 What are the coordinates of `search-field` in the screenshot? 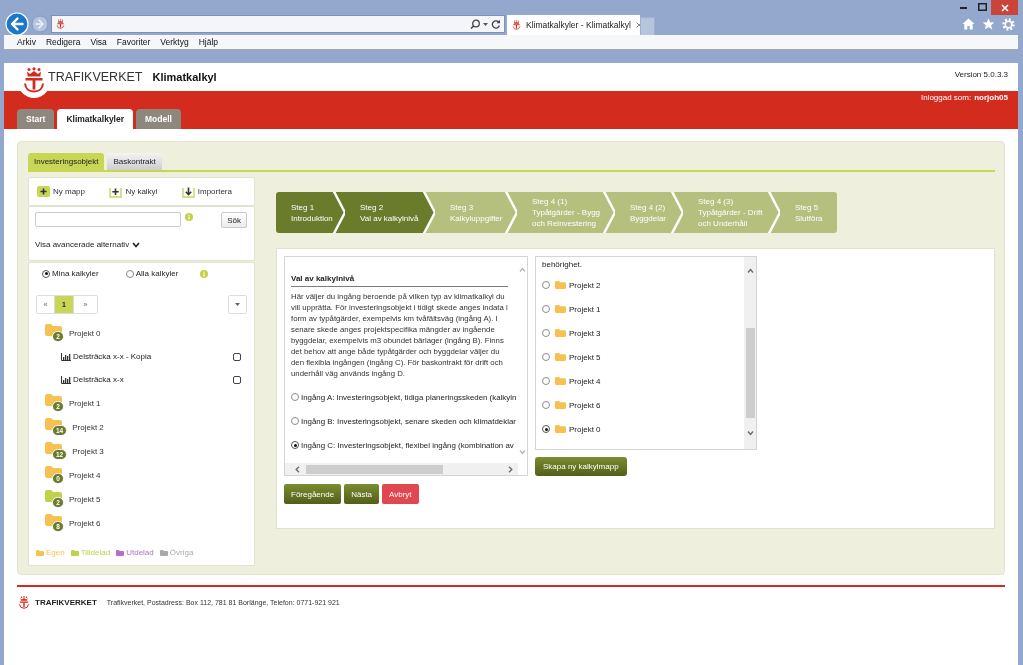 It's located at (108, 219).